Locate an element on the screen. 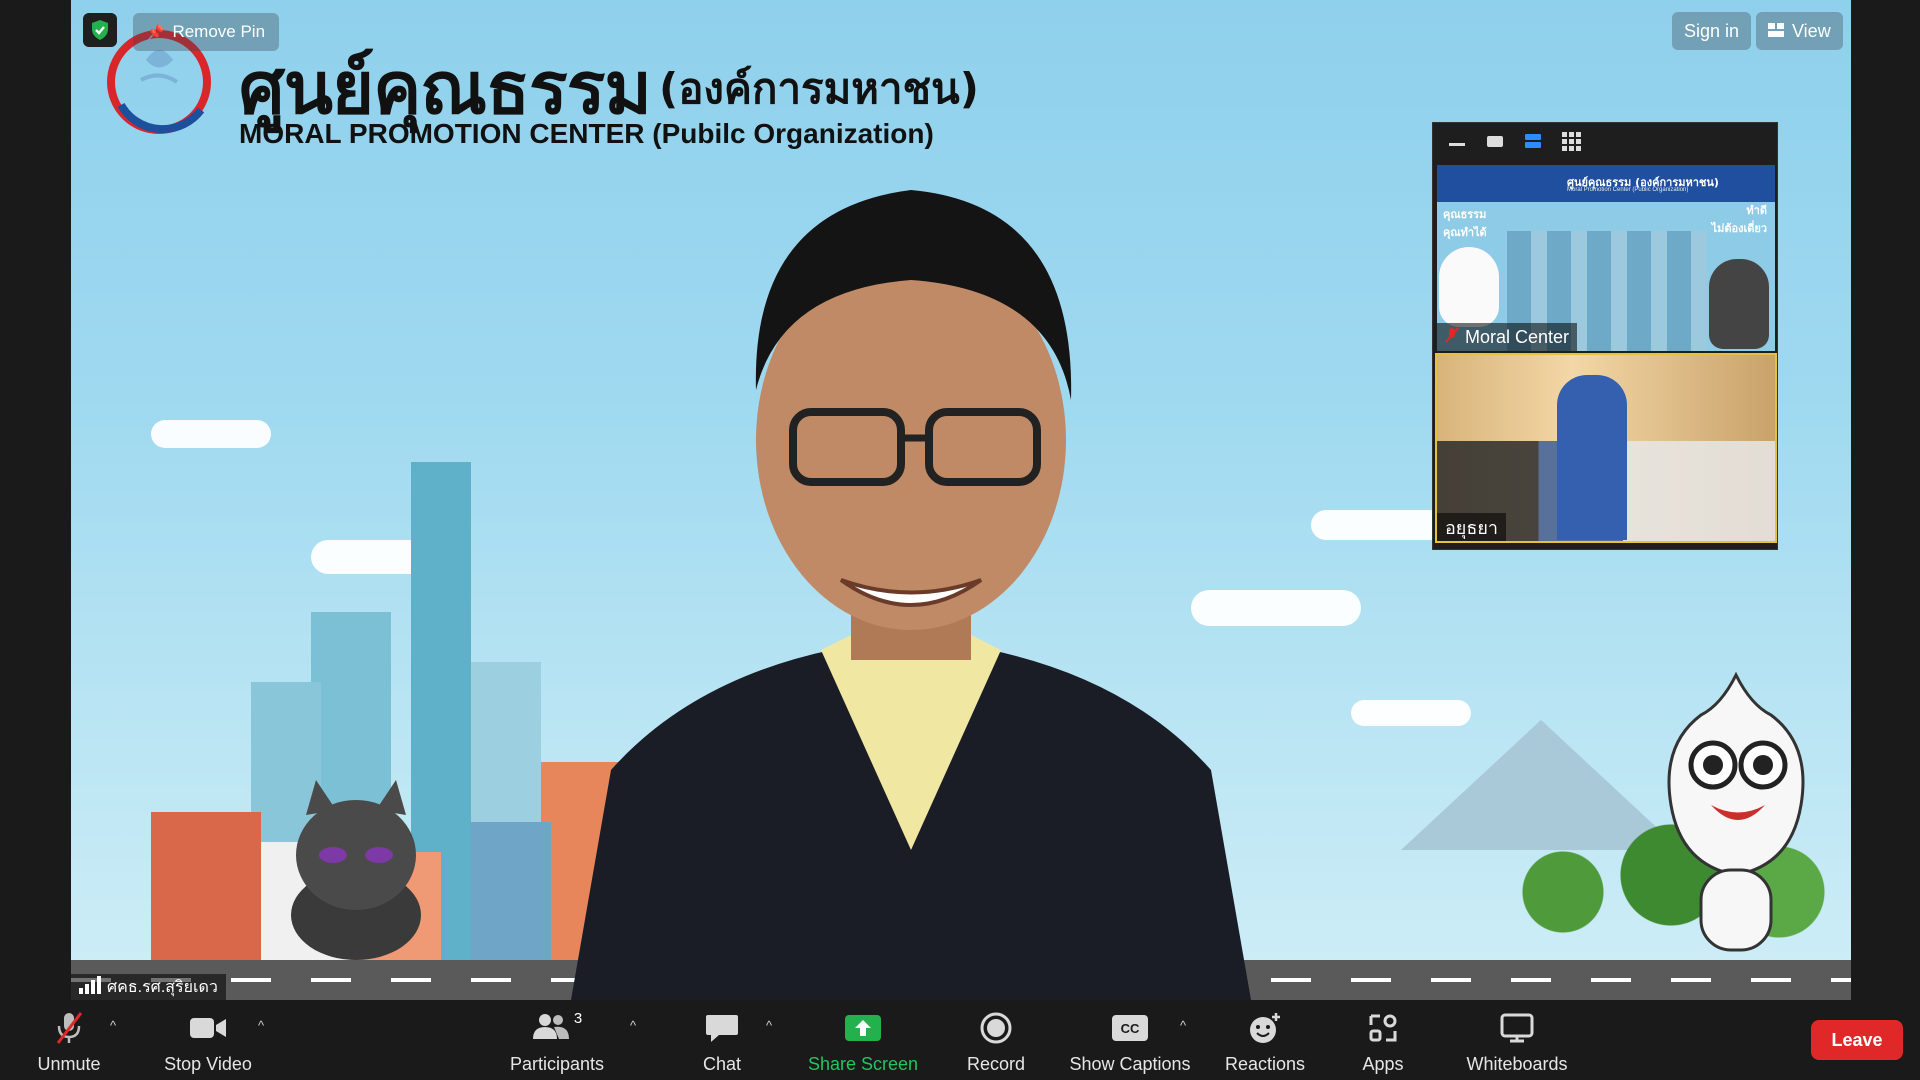 Image resolution: width=1920 pixels, height=1080 pixels. participants-label: Participants is located at coordinates (557, 1064).